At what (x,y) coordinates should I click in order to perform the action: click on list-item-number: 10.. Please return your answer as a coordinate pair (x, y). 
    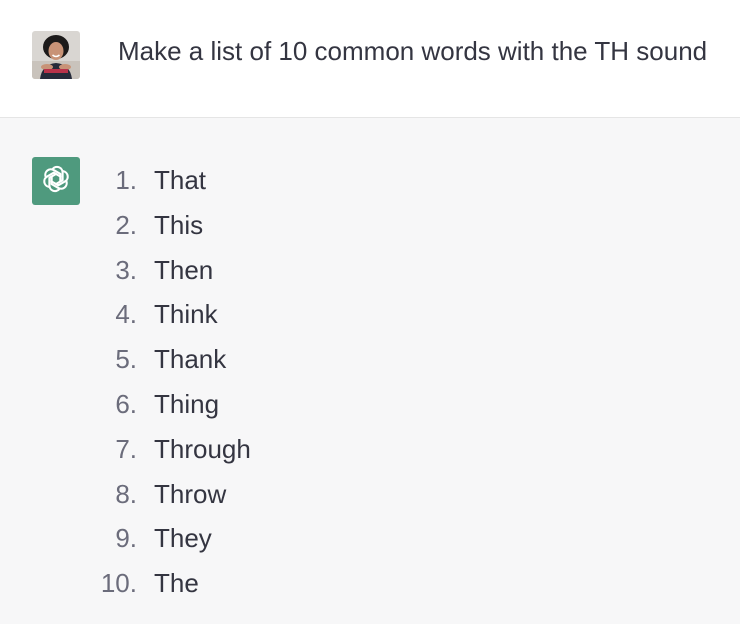
    Looking at the image, I should click on (118, 583).